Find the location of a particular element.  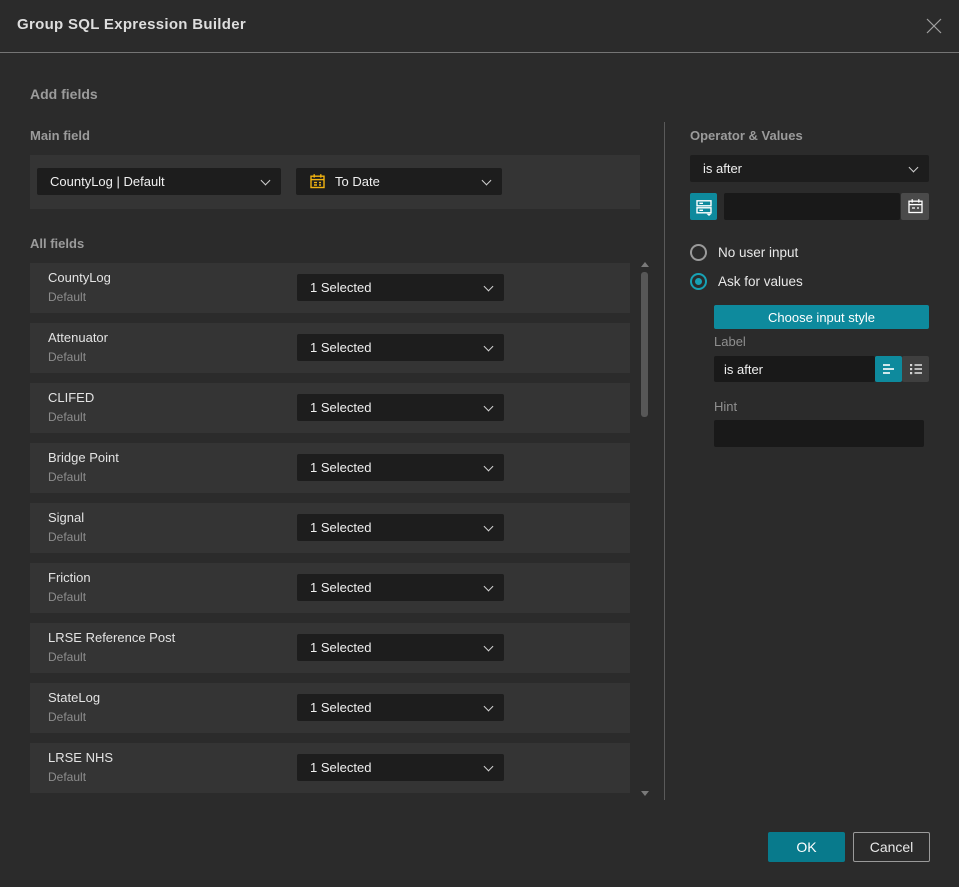

hint-input is located at coordinates (819, 433).